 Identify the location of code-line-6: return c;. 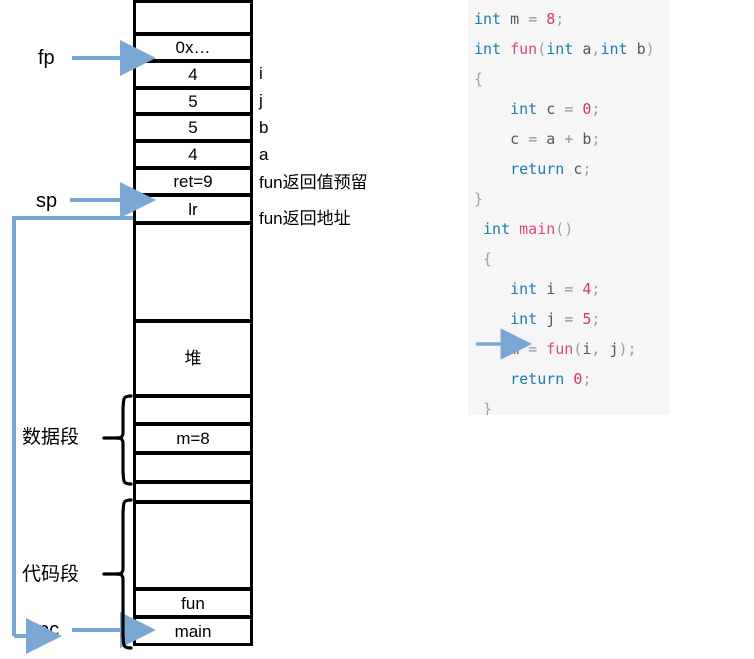
(551, 169).